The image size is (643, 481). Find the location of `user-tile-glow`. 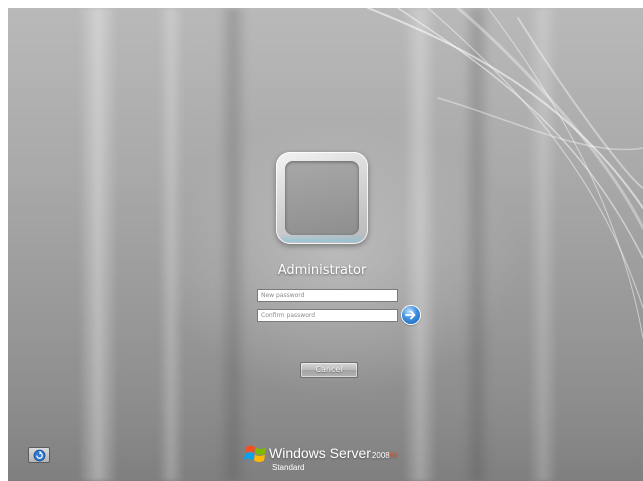

user-tile-glow is located at coordinates (322, 238).